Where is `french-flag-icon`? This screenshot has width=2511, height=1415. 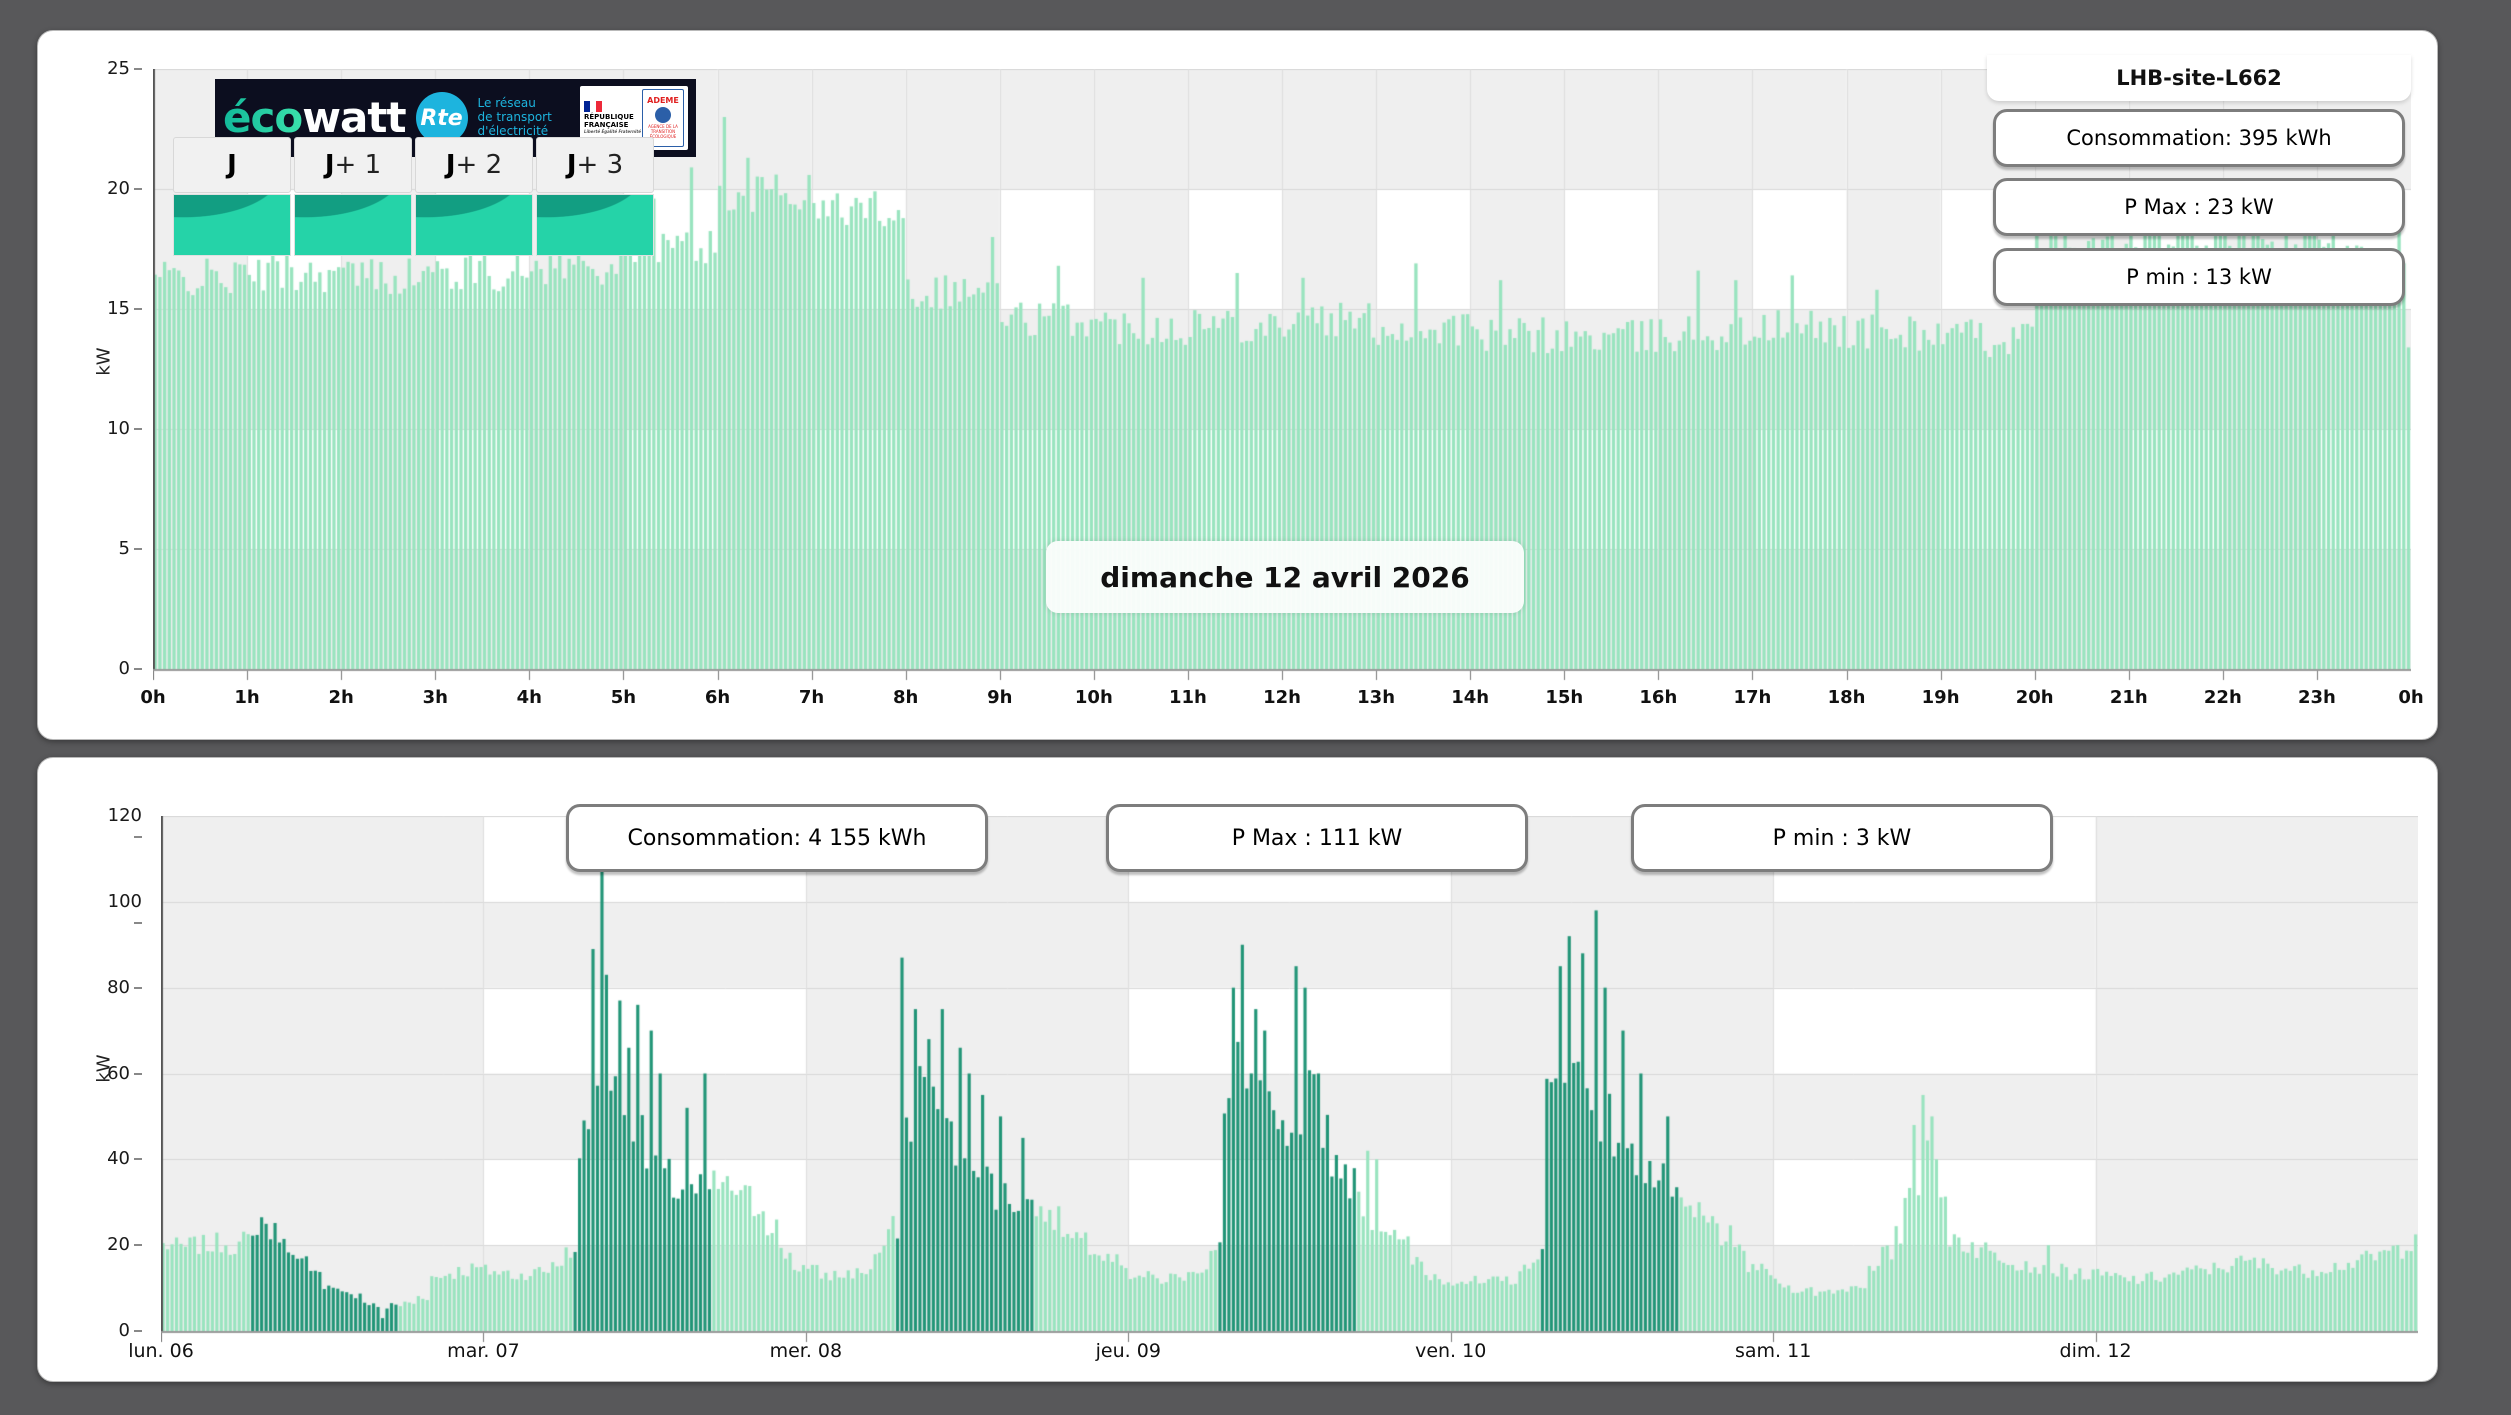 french-flag-icon is located at coordinates (593, 107).